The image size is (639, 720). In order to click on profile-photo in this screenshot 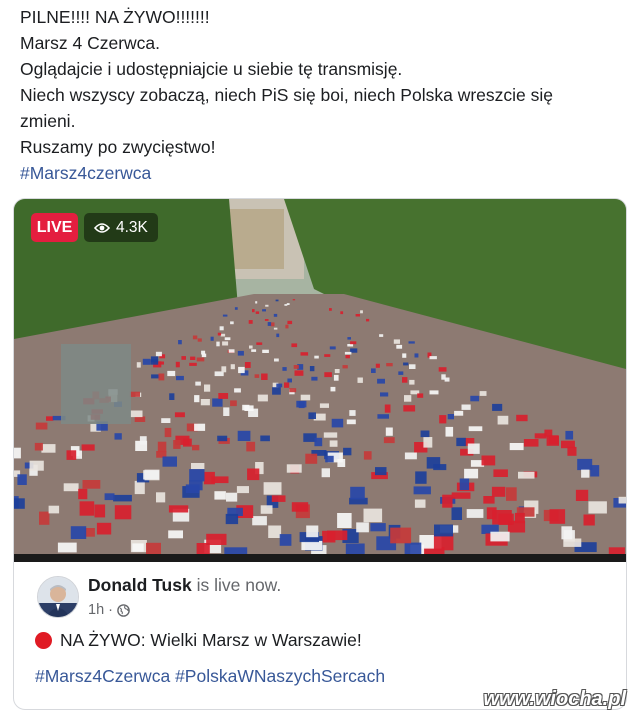, I will do `click(58, 597)`.